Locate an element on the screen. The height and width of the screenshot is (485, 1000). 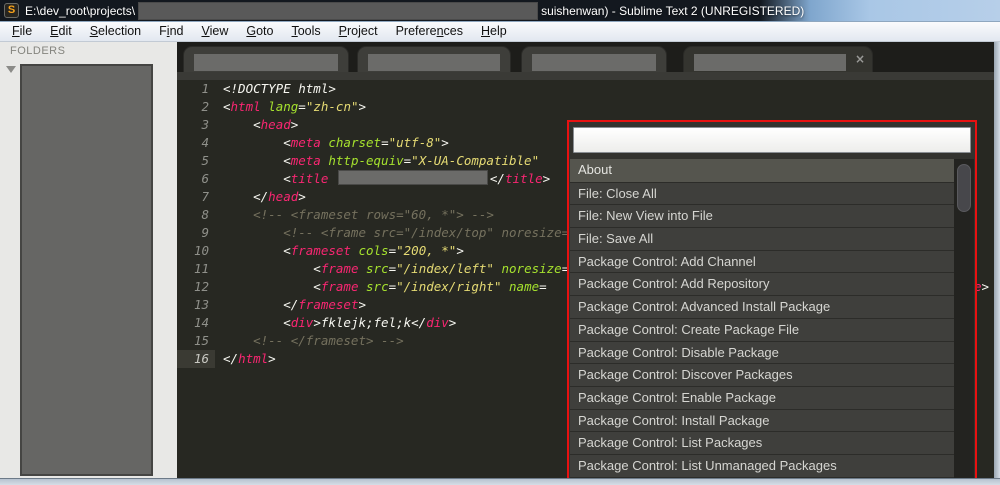
line-number: 3 is located at coordinates (205, 124).